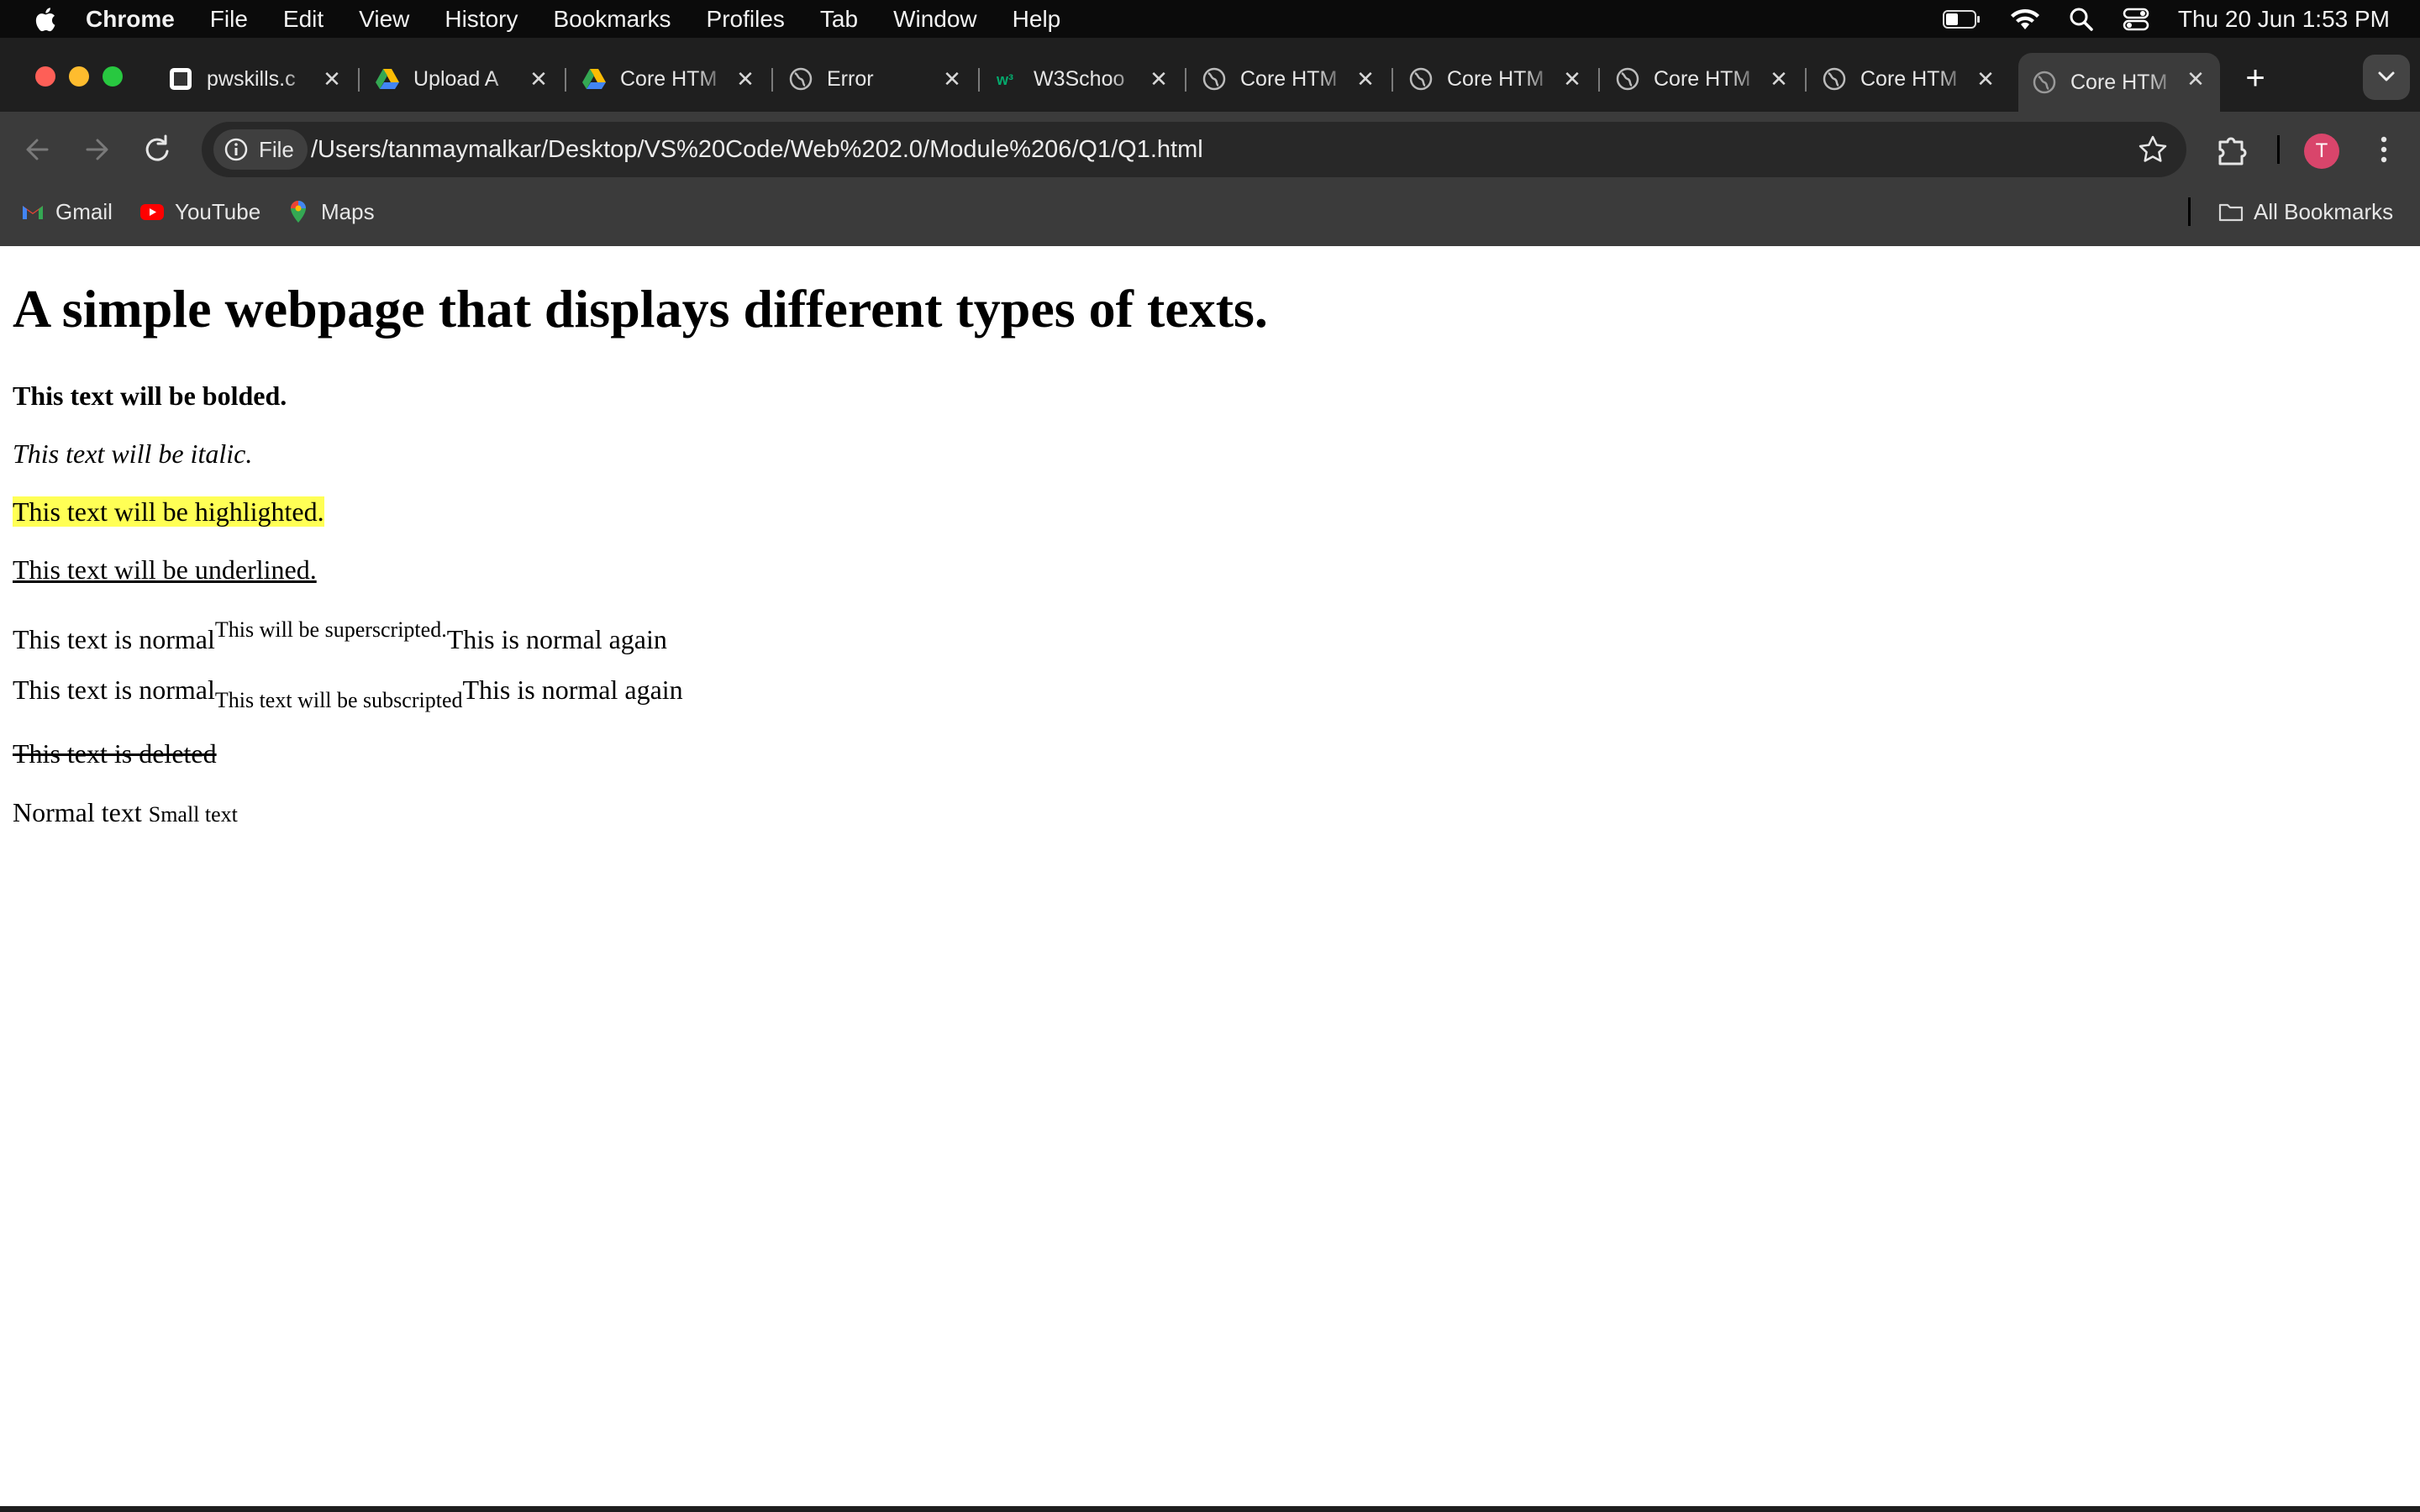 This screenshot has height=1512, width=2420. What do you see at coordinates (1004, 79) in the screenshot?
I see `svg-text: w³` at bounding box center [1004, 79].